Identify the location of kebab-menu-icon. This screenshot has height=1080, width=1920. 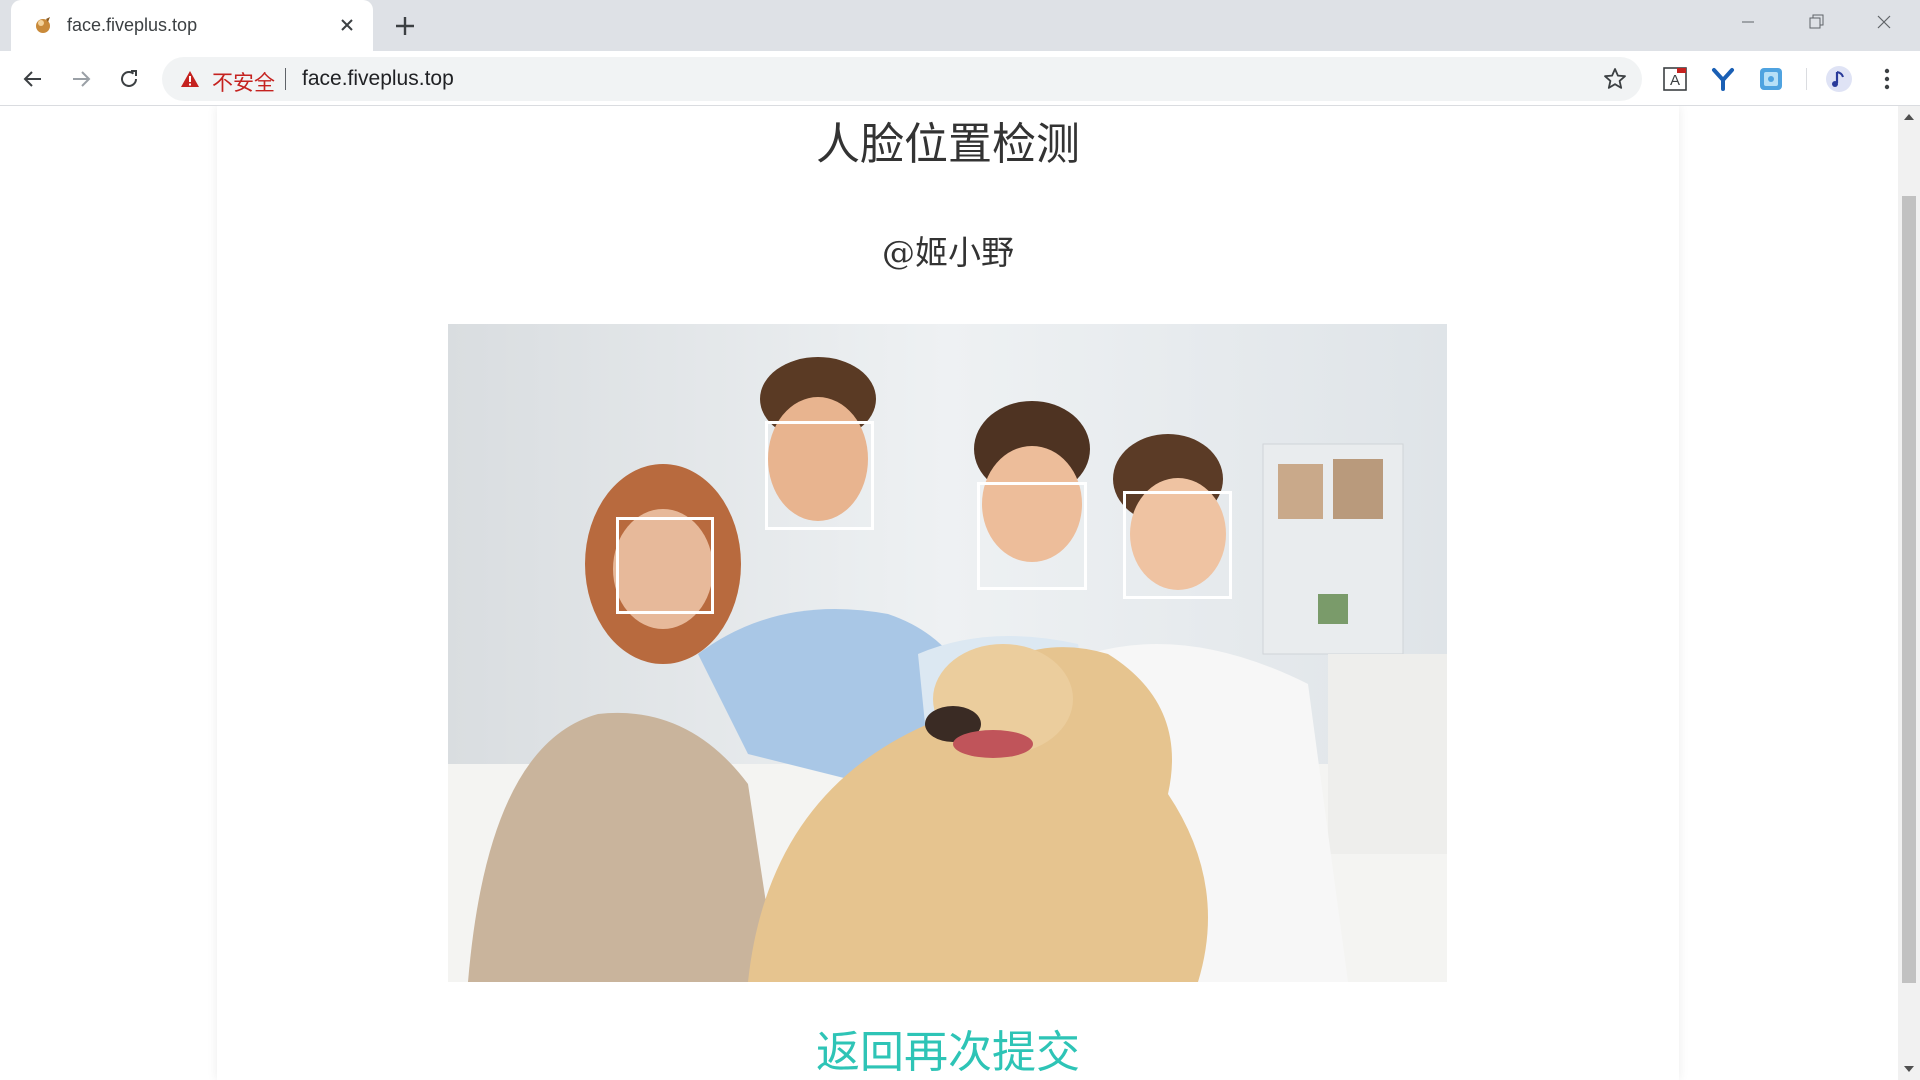
(1887, 79).